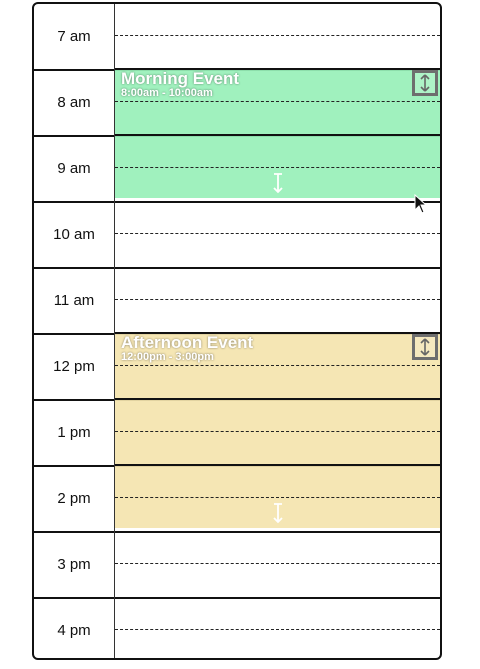  What do you see at coordinates (74, 565) in the screenshot?
I see `time-label: 3 pm` at bounding box center [74, 565].